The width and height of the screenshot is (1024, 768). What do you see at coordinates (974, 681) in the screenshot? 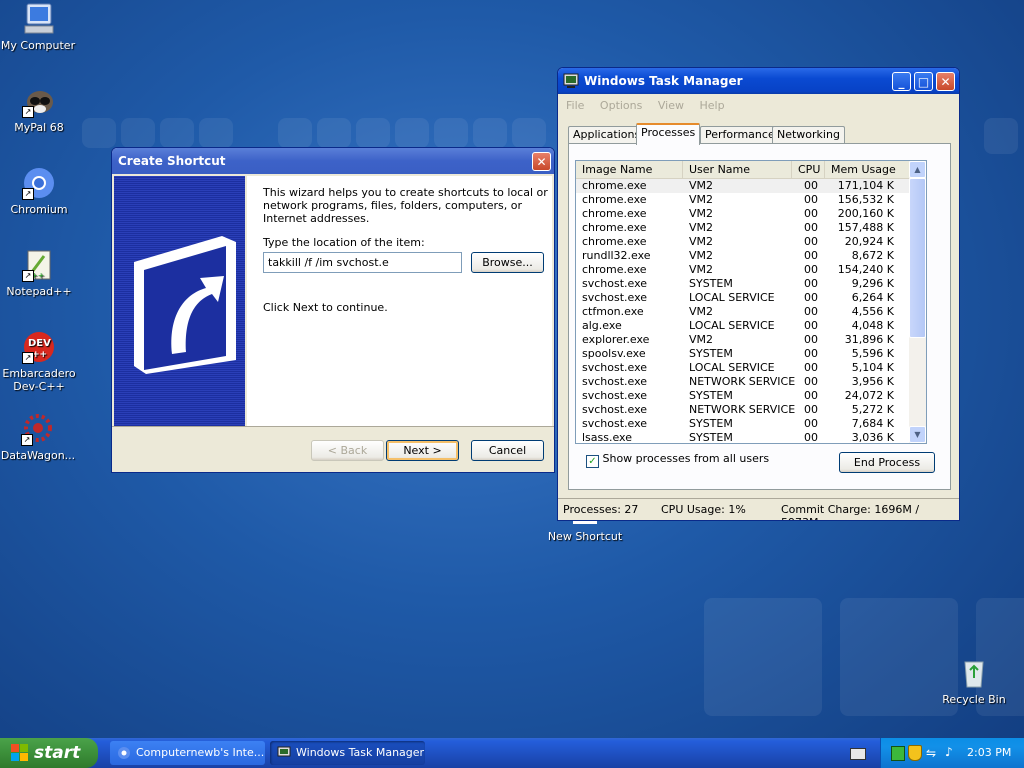
I see `desktop-icon-recycle-bin: Recycle Bin` at bounding box center [974, 681].